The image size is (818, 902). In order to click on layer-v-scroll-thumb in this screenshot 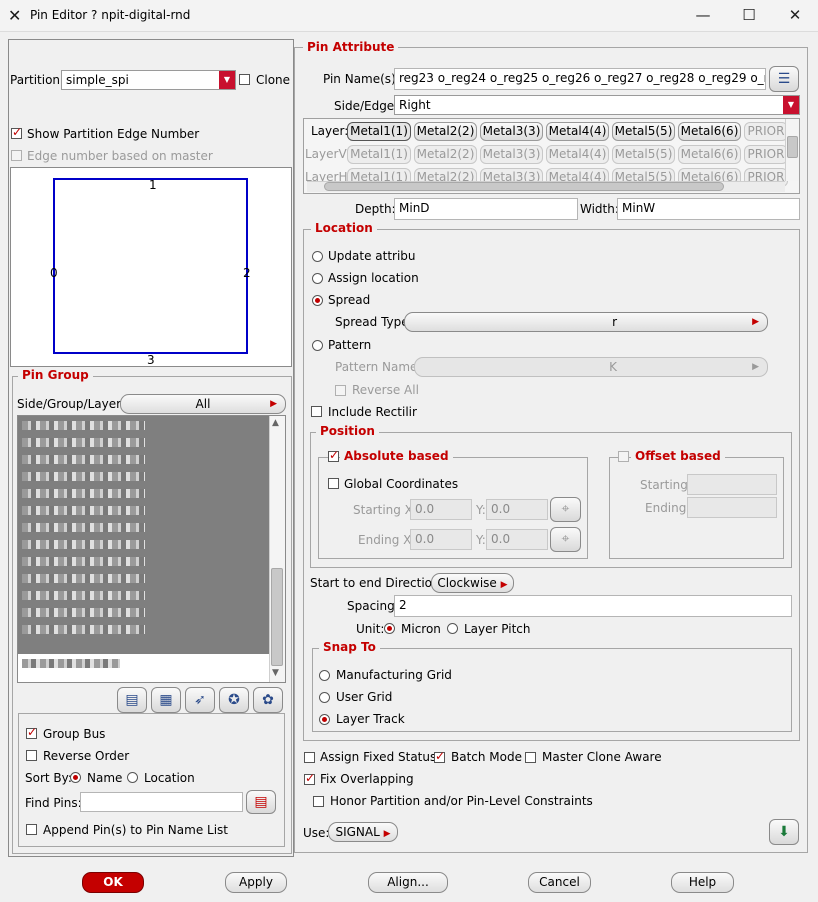, I will do `click(792, 147)`.